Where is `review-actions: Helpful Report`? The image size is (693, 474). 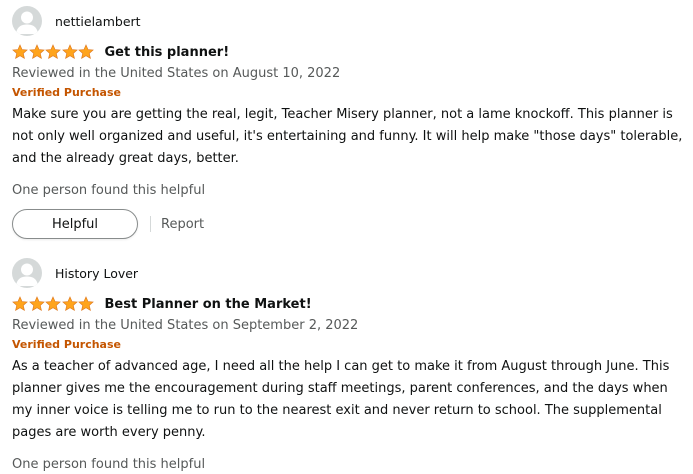
review-actions: Helpful Report is located at coordinates (350, 224).